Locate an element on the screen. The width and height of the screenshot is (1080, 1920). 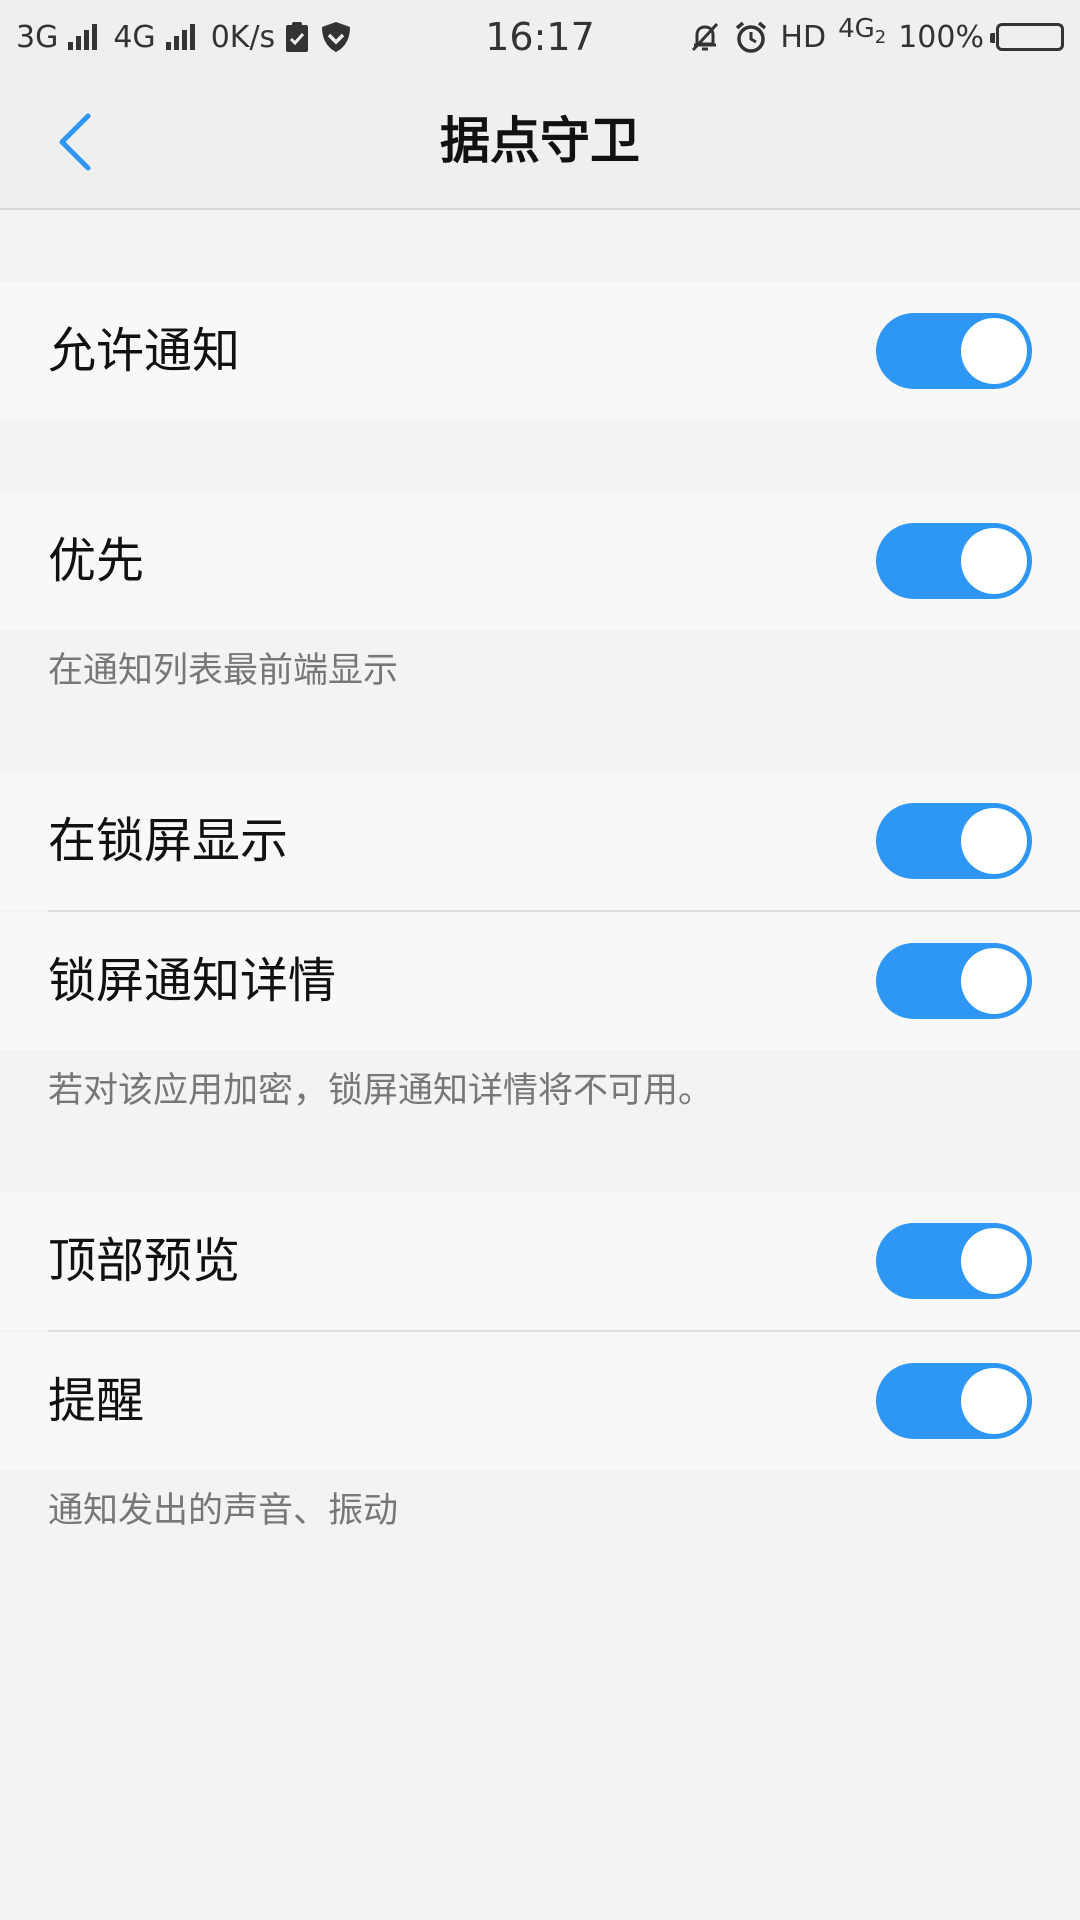
remind-toggle is located at coordinates (954, 1401).